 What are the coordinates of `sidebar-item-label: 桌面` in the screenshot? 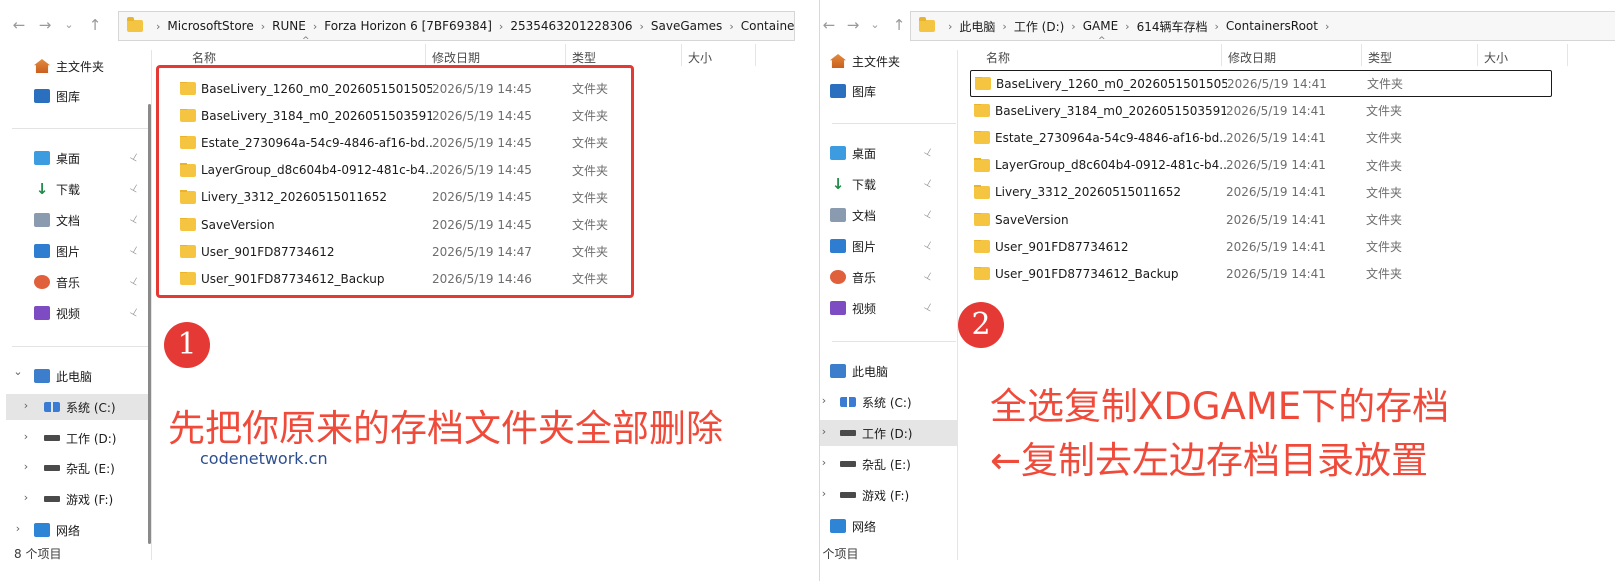 It's located at (68, 158).